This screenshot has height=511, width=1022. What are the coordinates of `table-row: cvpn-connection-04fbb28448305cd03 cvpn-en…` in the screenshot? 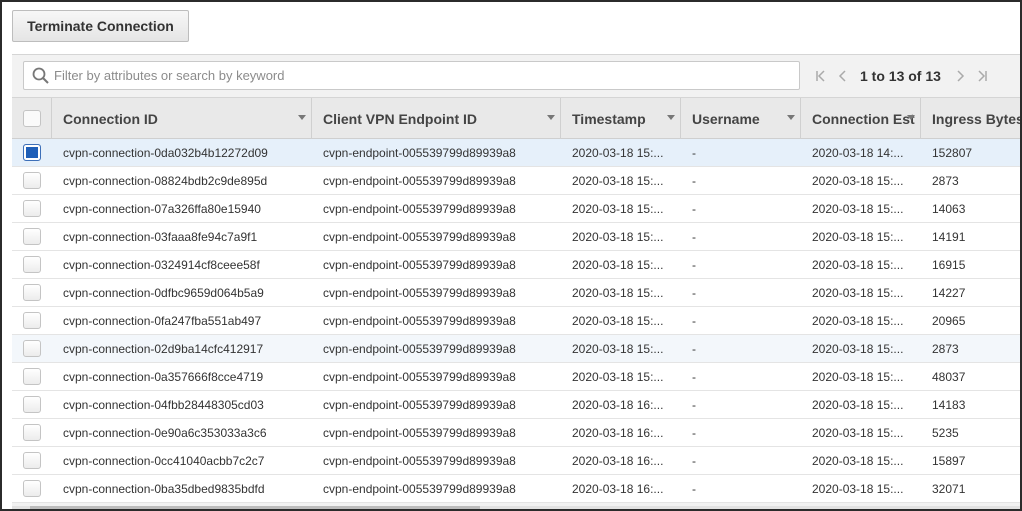 It's located at (516, 405).